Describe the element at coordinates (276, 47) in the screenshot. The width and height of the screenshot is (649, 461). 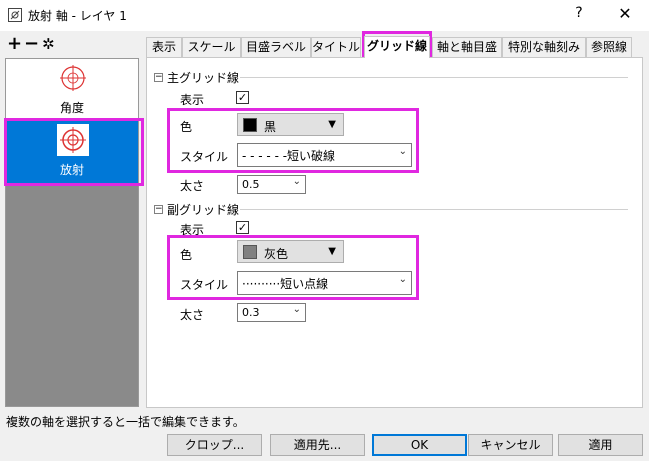
I see `tab-tick-labels: 目盛ラベル` at that location.